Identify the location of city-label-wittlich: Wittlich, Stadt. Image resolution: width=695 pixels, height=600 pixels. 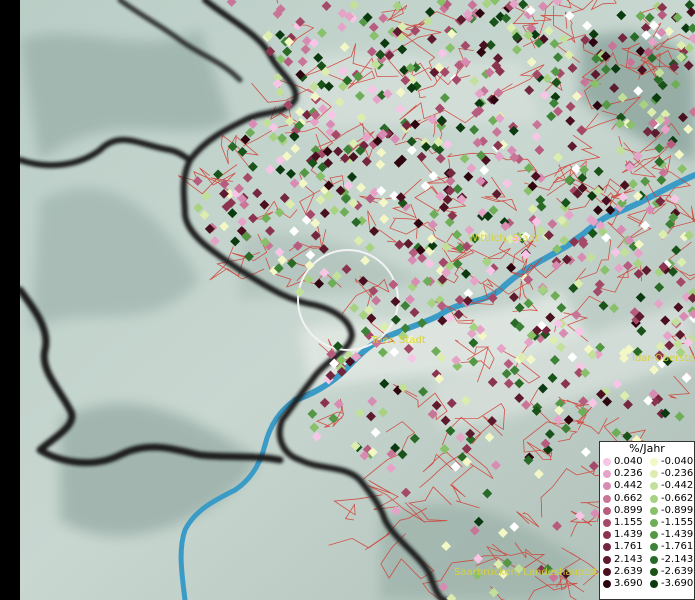
(503, 238).